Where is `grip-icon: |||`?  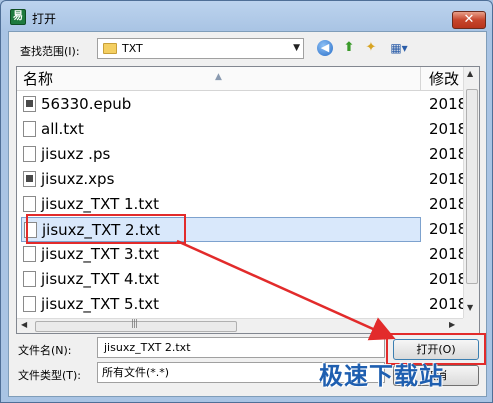
grip-icon: ||| is located at coordinates (134, 324).